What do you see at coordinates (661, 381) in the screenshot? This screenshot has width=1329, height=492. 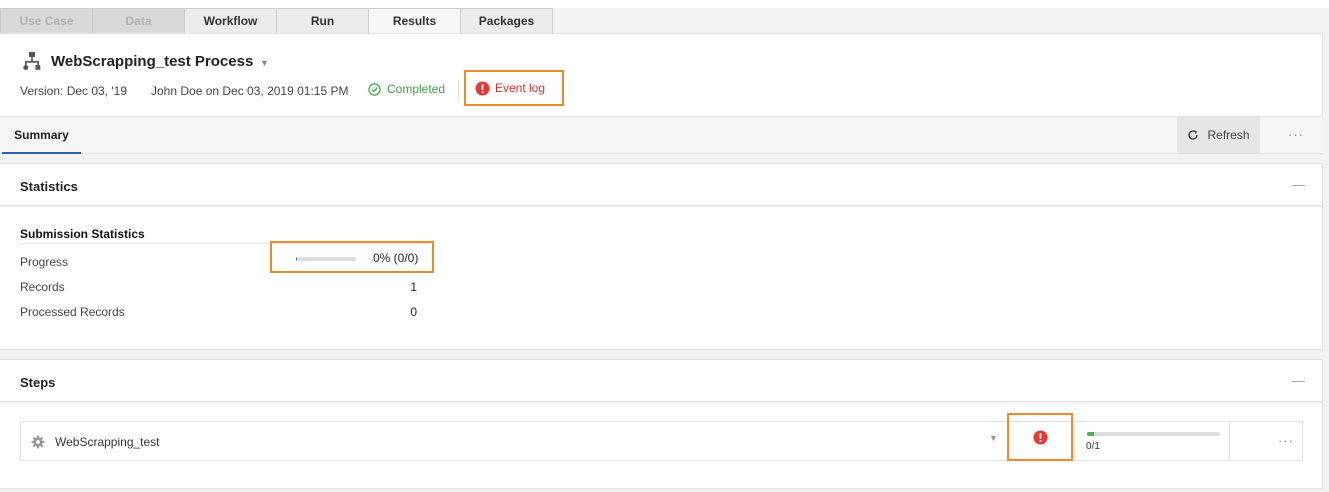 I see `steps-header: Steps —` at bounding box center [661, 381].